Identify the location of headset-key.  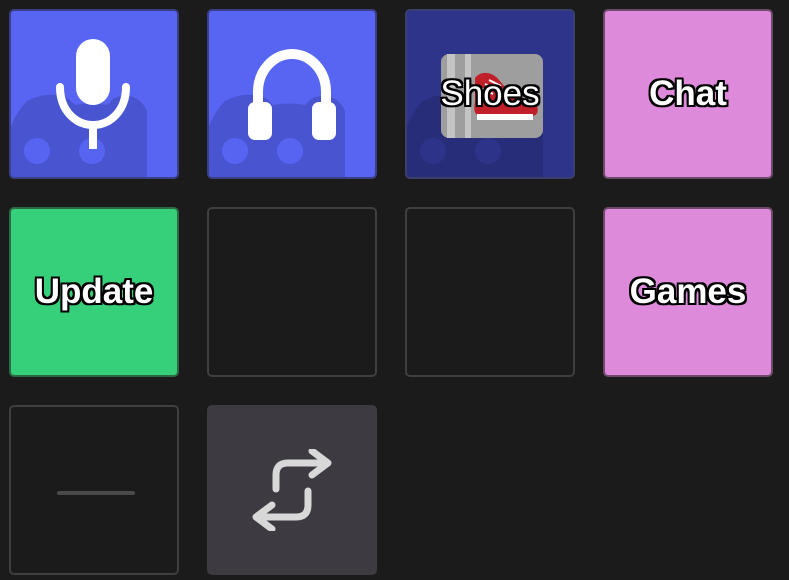
(292, 94).